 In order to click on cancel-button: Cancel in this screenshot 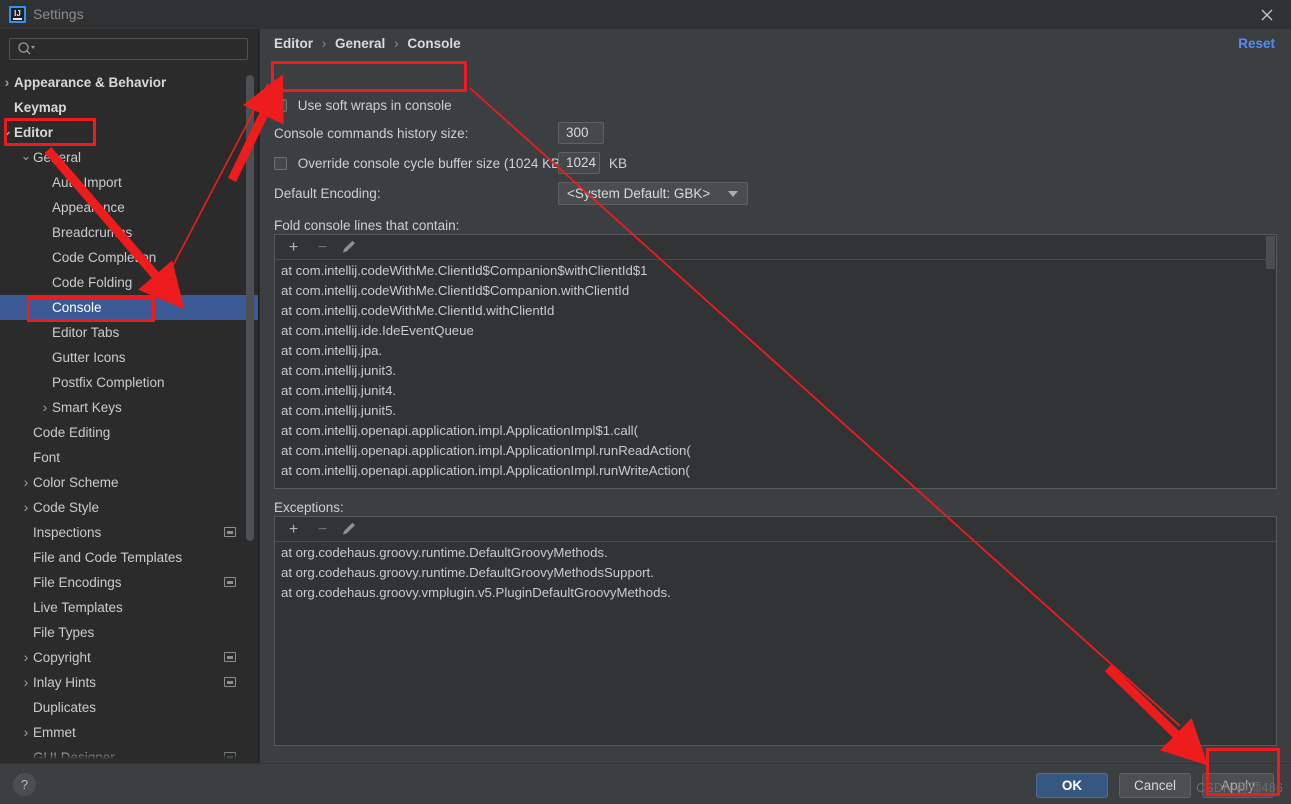, I will do `click(1155, 785)`.